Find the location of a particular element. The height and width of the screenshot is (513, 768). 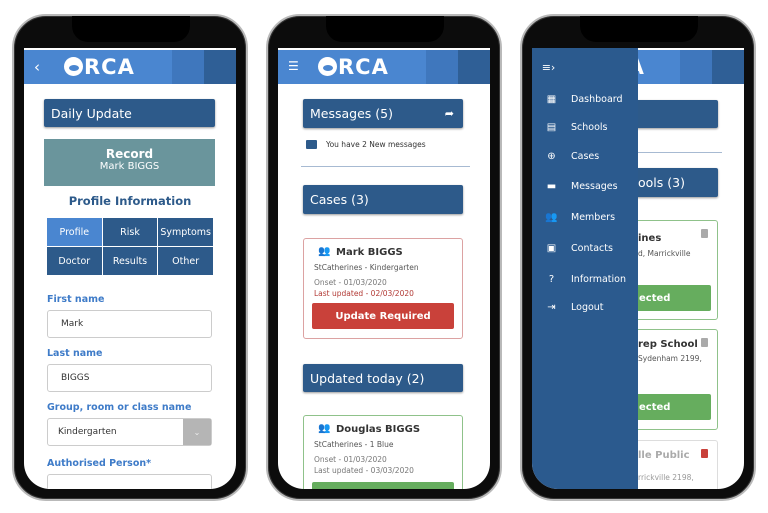

case-name: Mark BIGGS is located at coordinates (369, 252).